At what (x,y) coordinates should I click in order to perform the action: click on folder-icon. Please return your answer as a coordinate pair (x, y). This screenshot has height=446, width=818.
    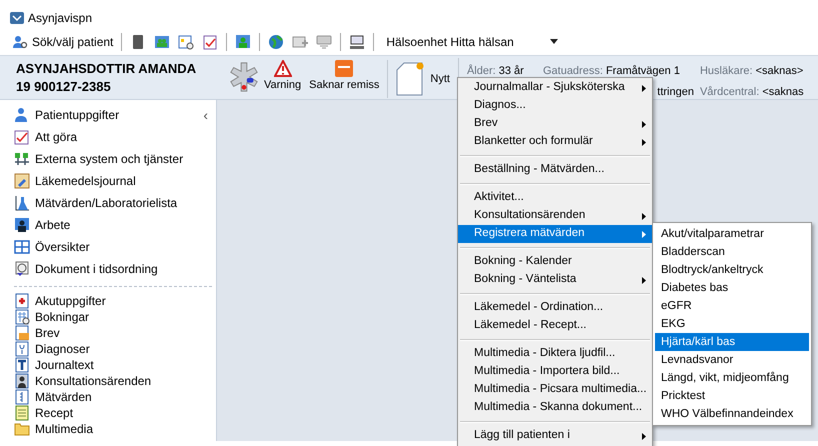
    Looking at the image, I should click on (22, 429).